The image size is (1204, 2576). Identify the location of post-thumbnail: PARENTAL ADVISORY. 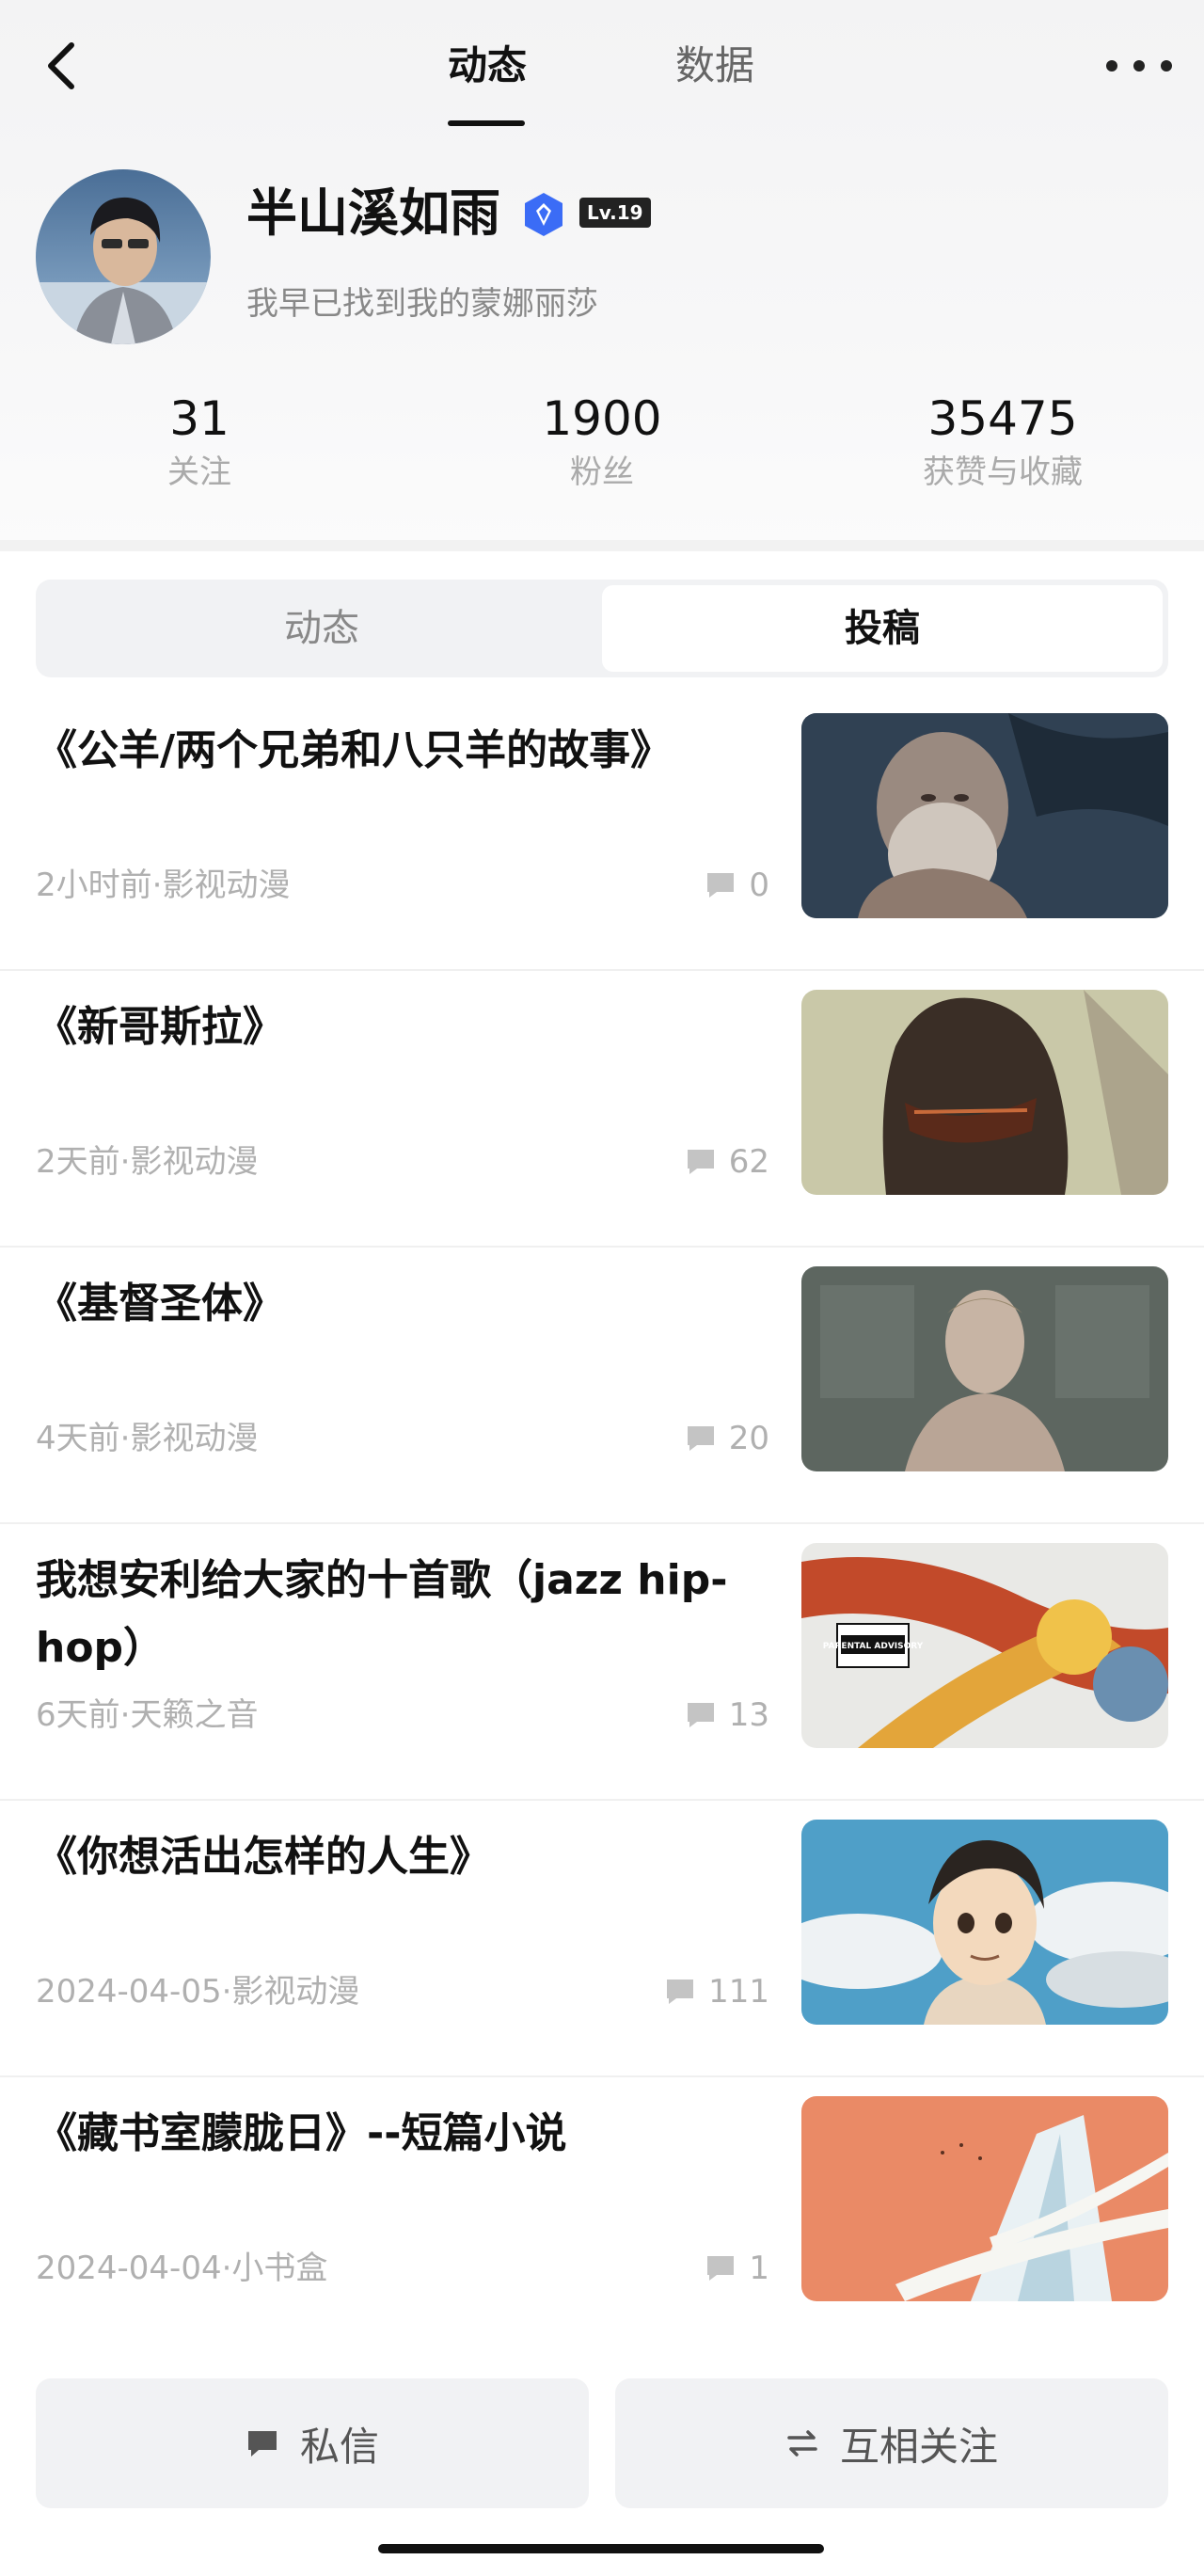
(985, 1646).